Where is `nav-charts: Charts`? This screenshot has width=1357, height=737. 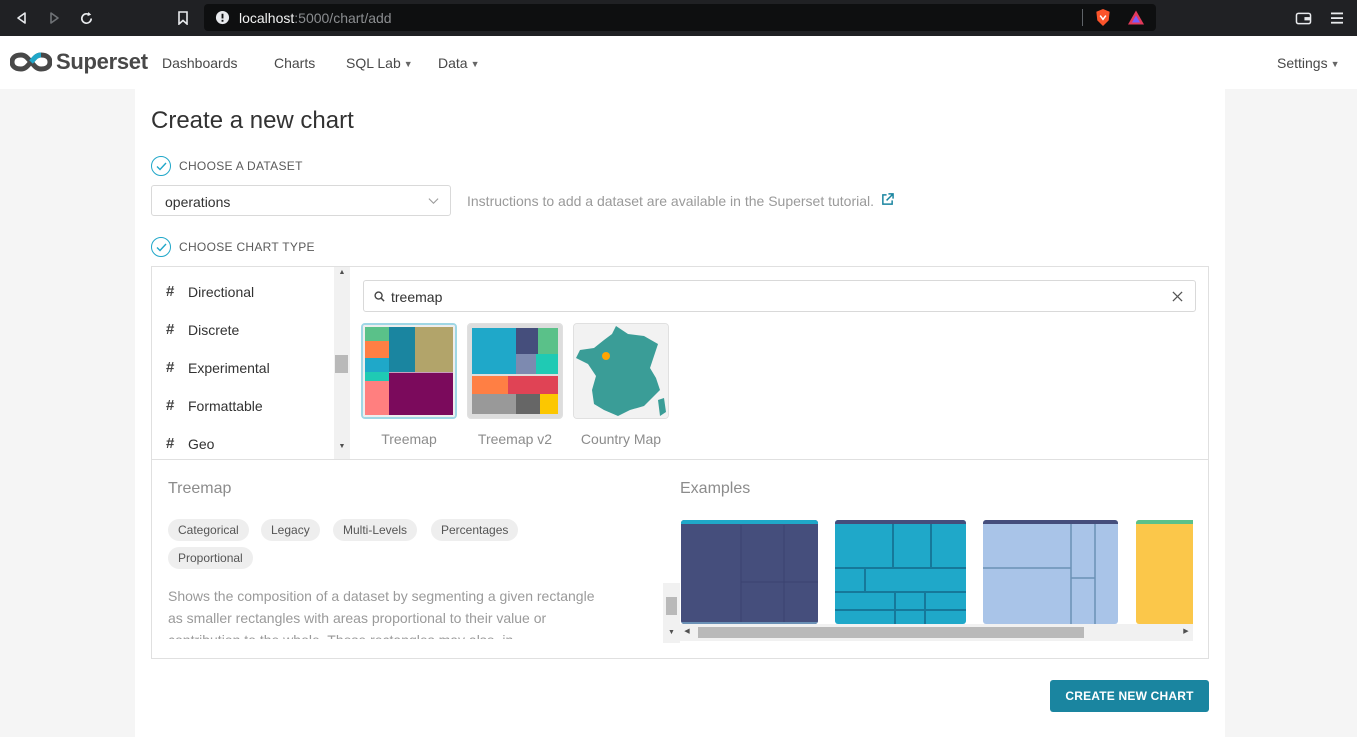
nav-charts: Charts is located at coordinates (294, 63).